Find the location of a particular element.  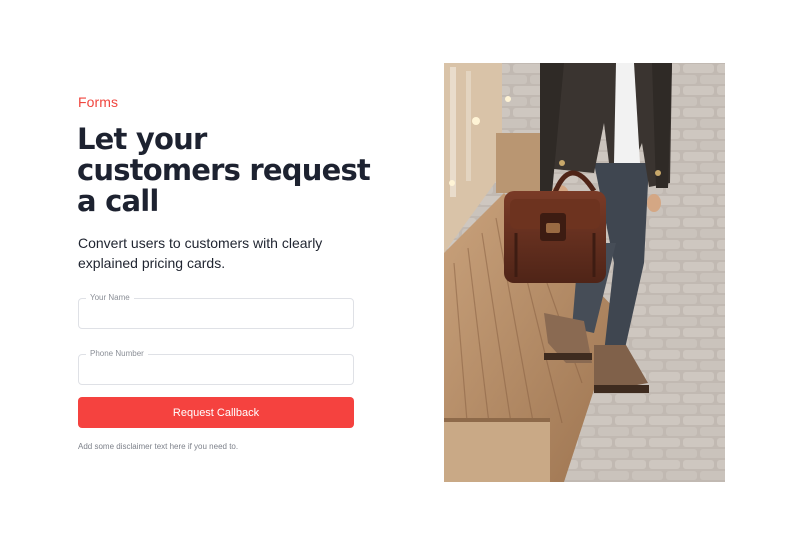

name-field: Your Name is located at coordinates (216, 310).